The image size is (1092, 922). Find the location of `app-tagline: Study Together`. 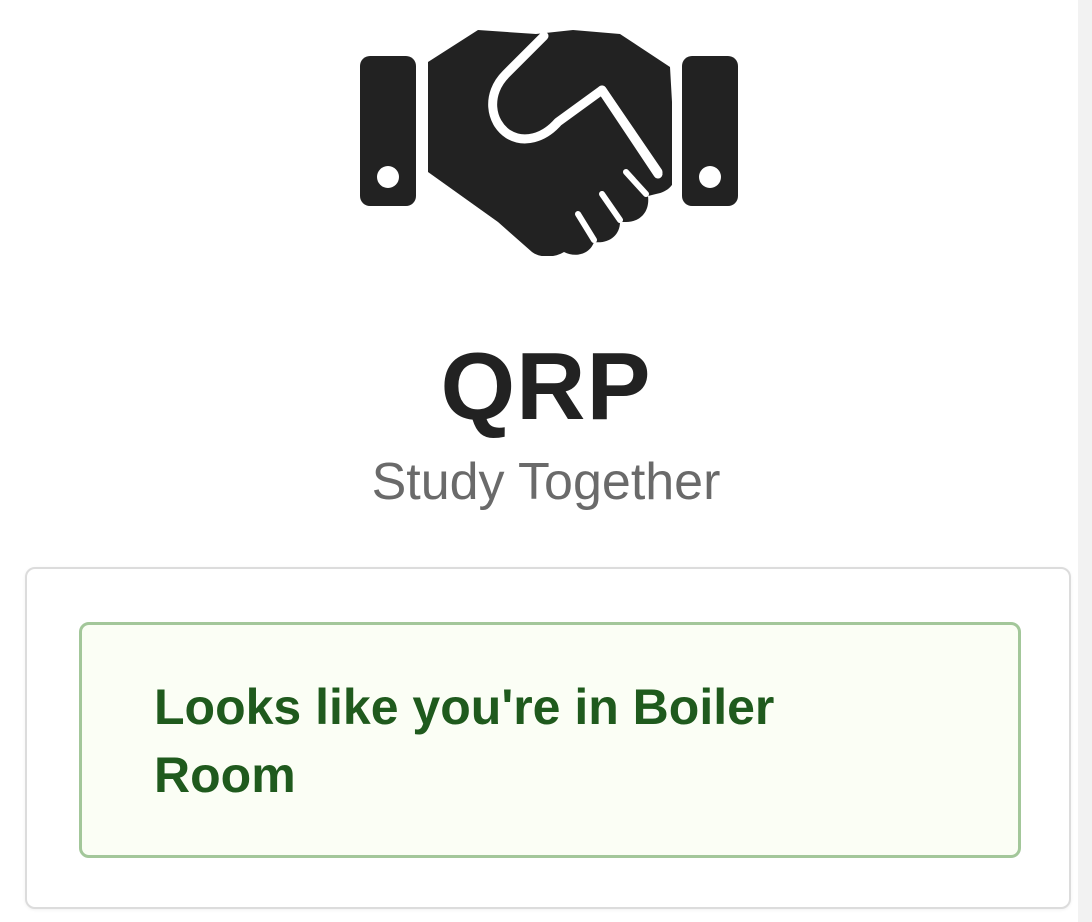

app-tagline: Study Together is located at coordinates (546, 482).